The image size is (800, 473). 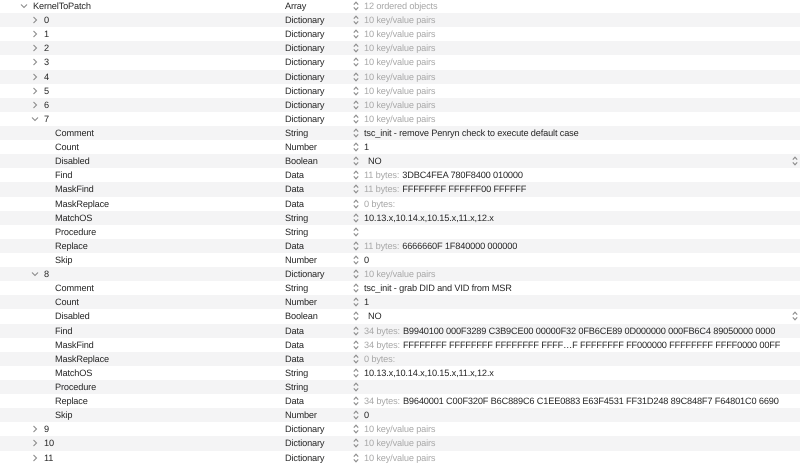 What do you see at coordinates (401, 6) in the screenshot?
I see `summary-text: 12 ordered objects` at bounding box center [401, 6].